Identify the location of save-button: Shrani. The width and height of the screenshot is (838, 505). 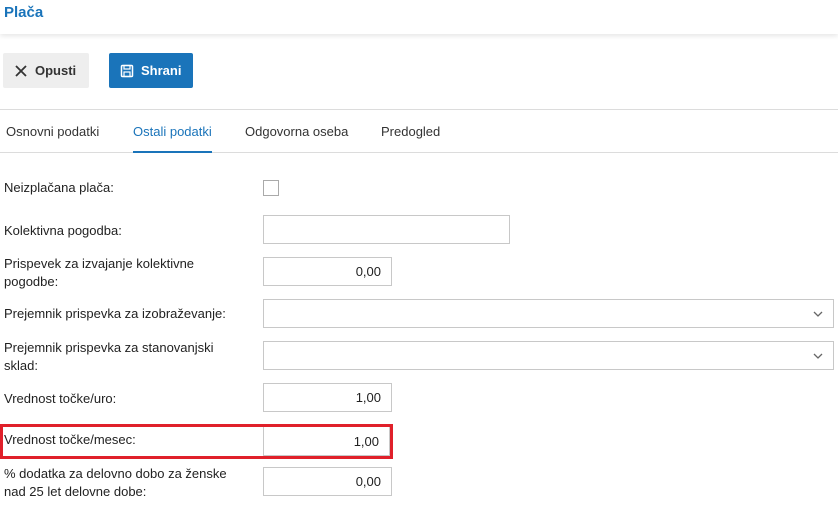
(151, 70).